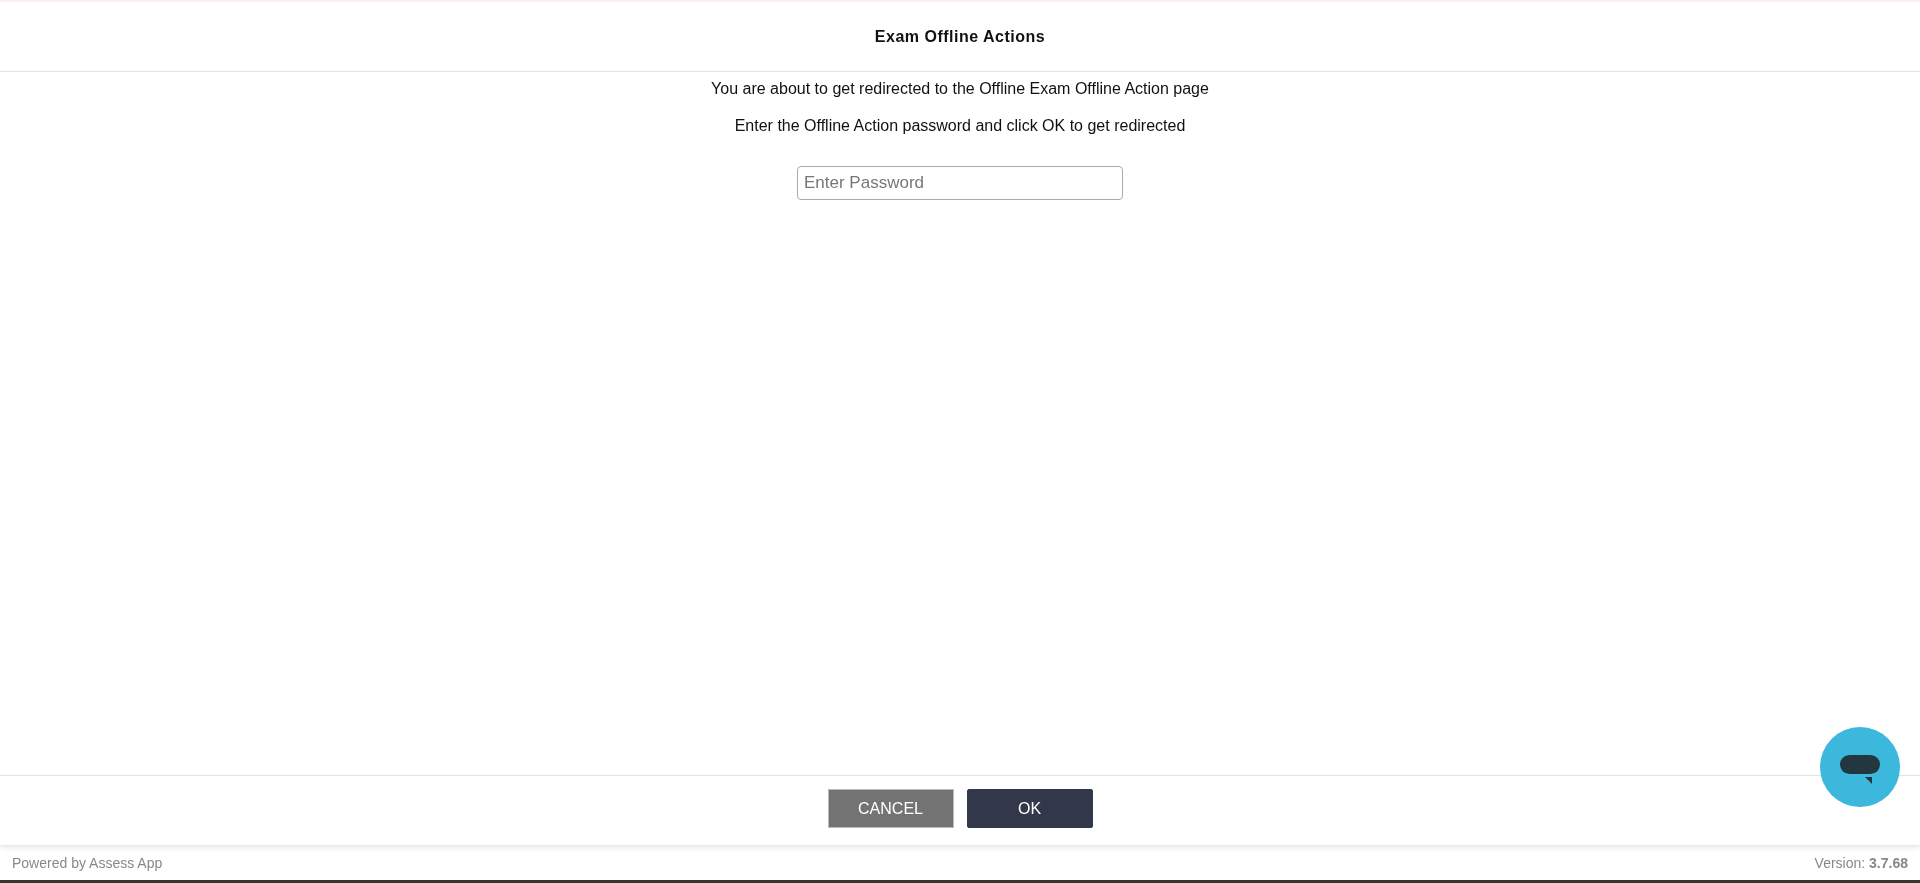  I want to click on chat-icon, so click(1860, 767).